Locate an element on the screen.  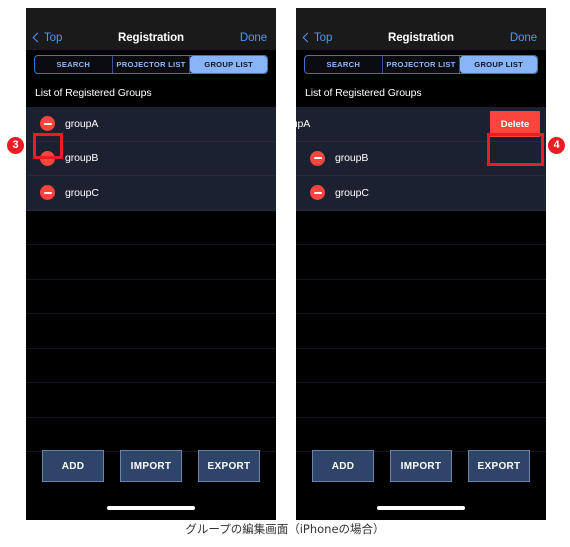
nav-bar-right: Top Registration Done is located at coordinates (421, 37).